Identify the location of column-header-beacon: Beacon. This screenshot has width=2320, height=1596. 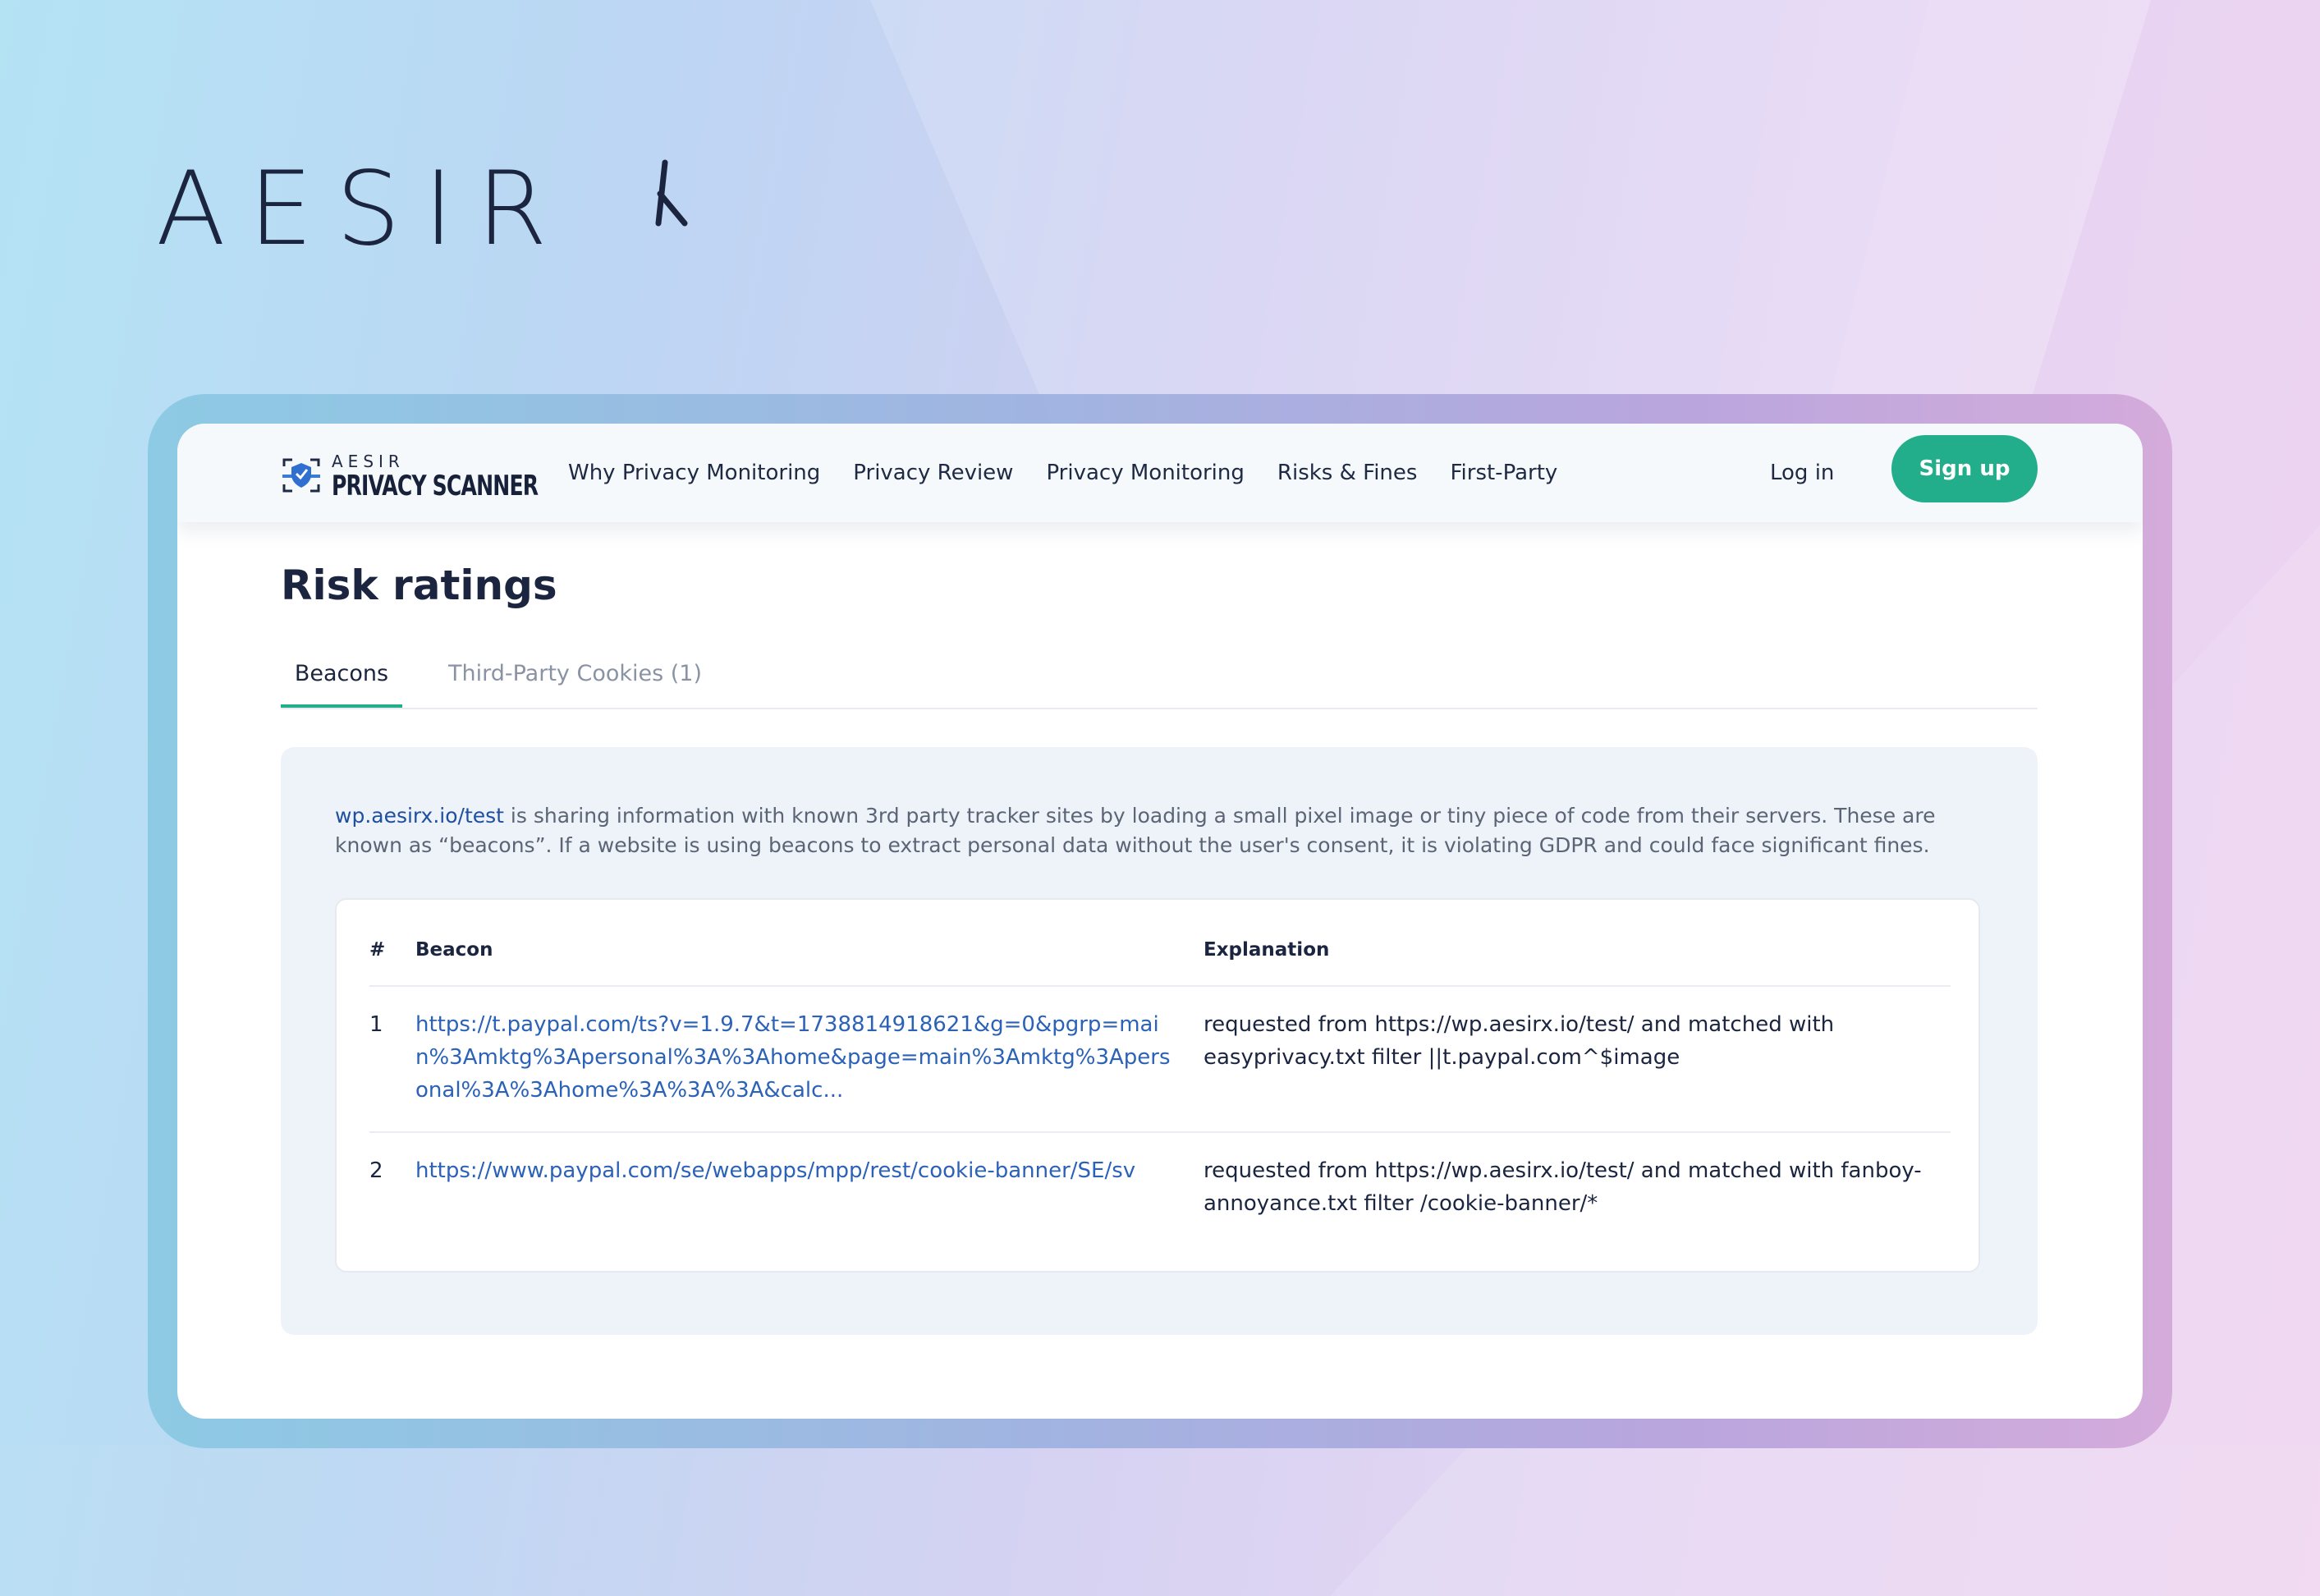
(454, 950).